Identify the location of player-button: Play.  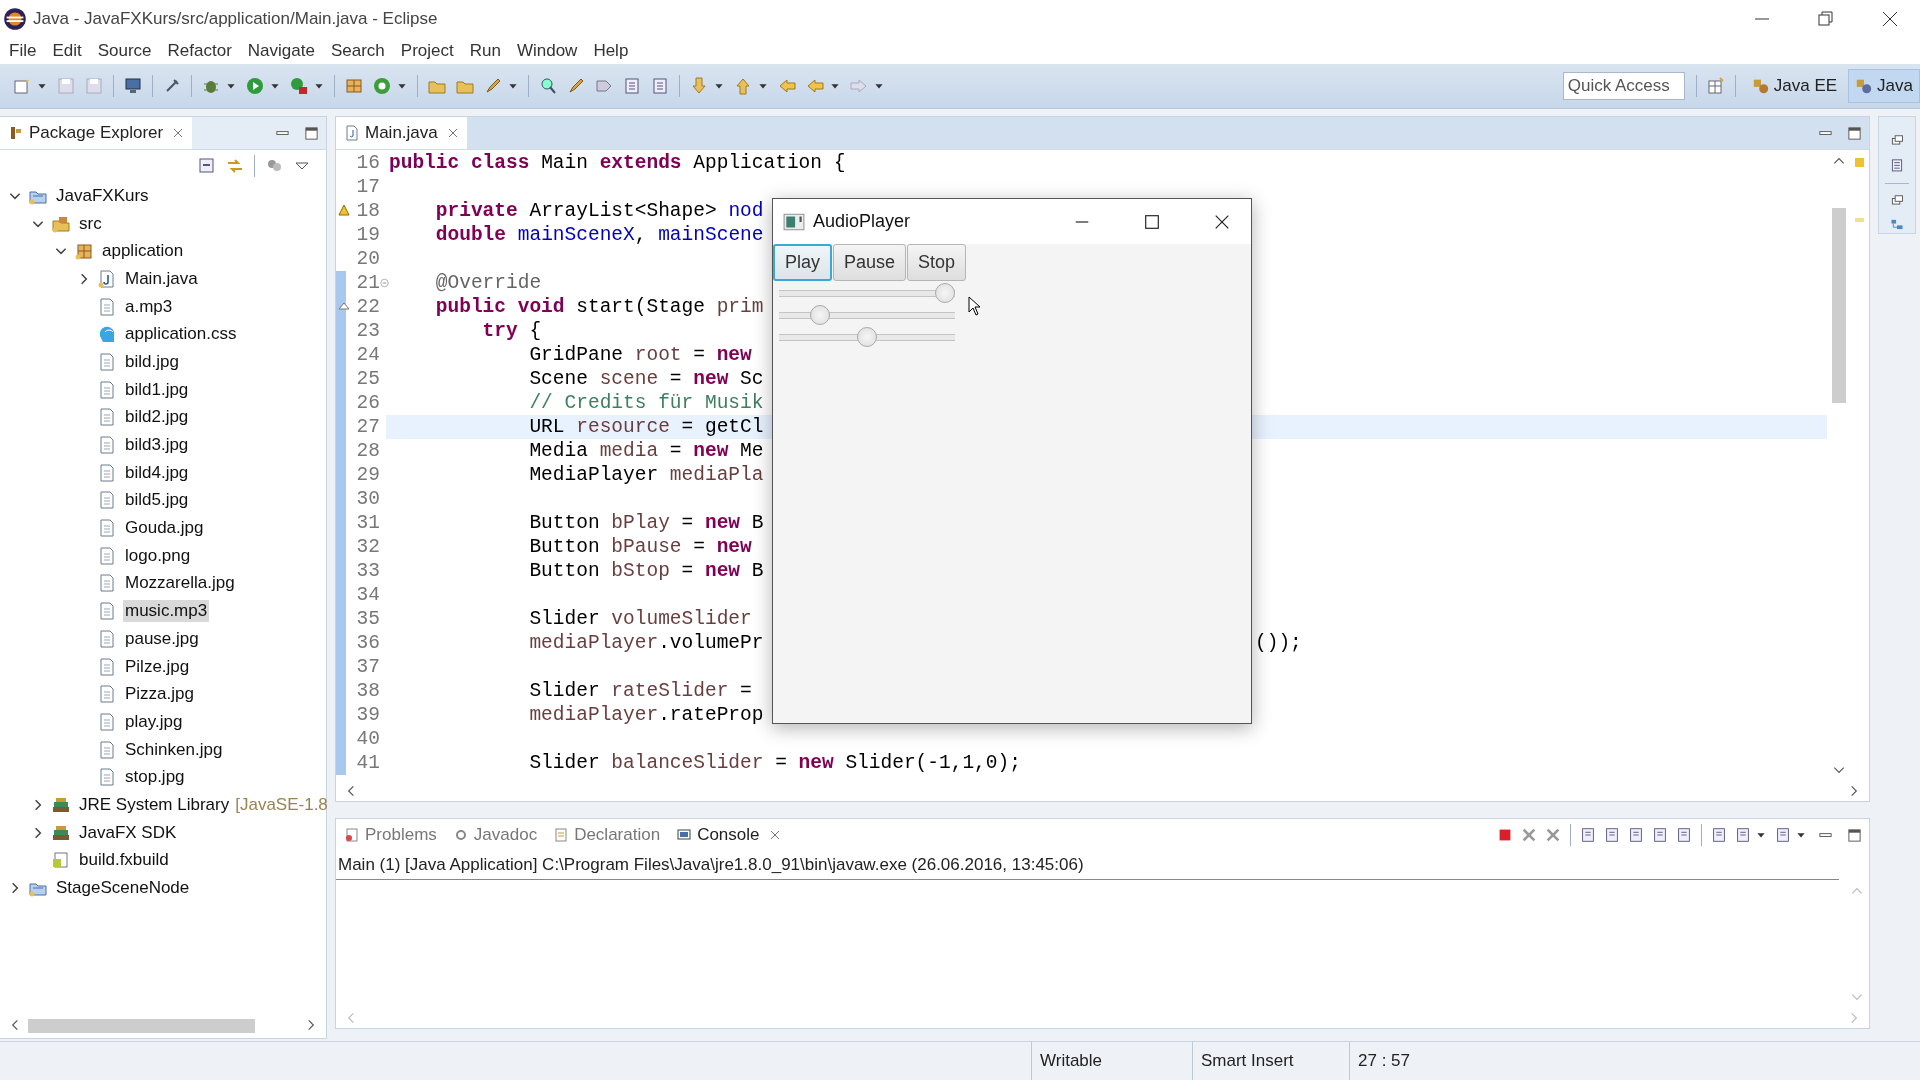
(802, 262).